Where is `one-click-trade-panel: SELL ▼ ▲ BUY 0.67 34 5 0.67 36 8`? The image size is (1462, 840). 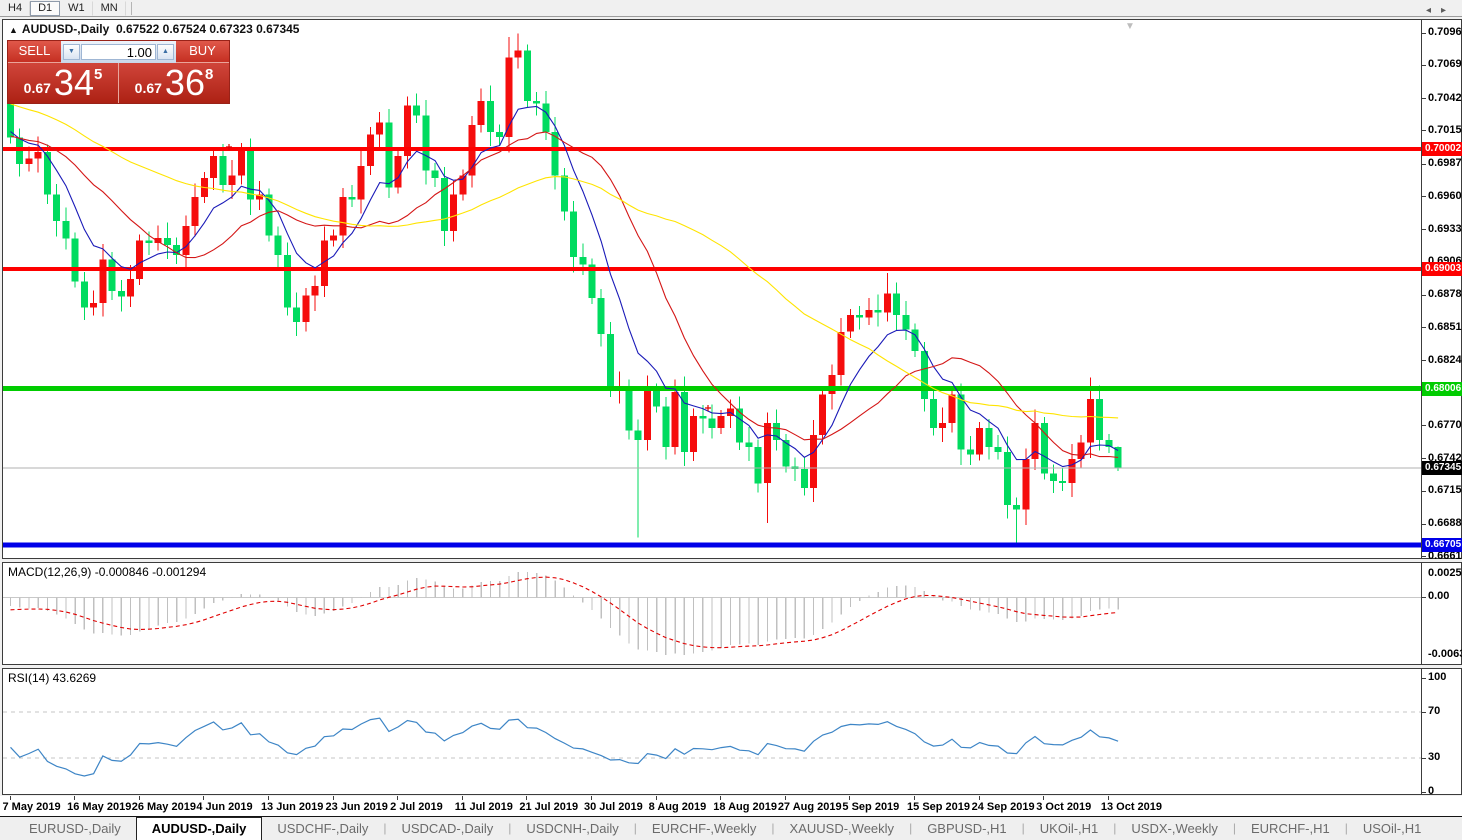 one-click-trade-panel: SELL ▼ ▲ BUY 0.67 34 5 0.67 36 8 is located at coordinates (118, 72).